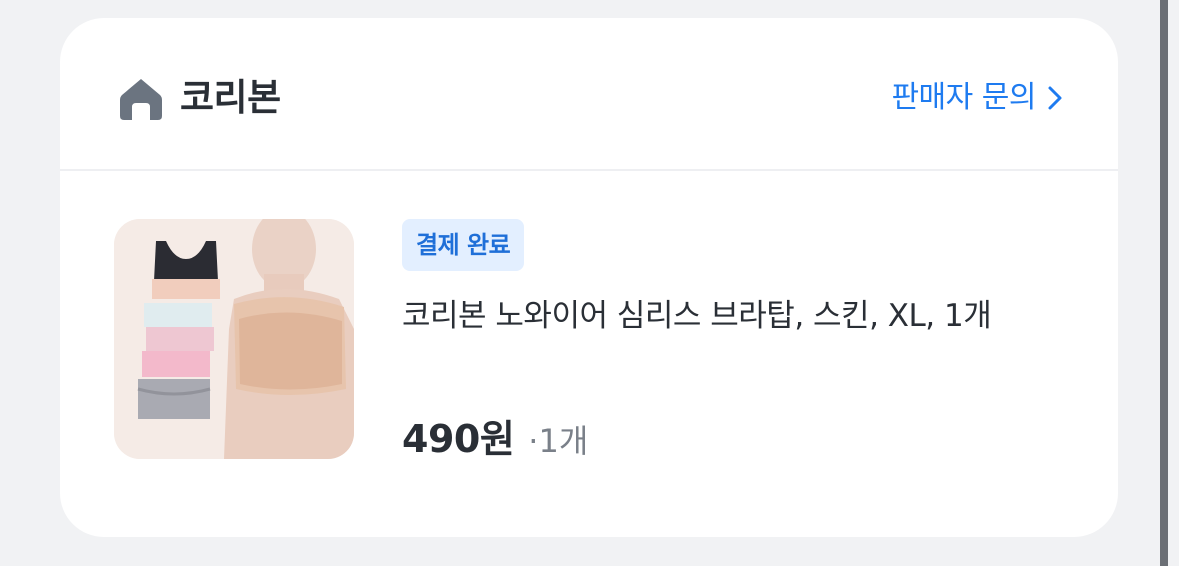 This screenshot has height=566, width=1179. What do you see at coordinates (230, 98) in the screenshot?
I see `seller-name: 코리본` at bounding box center [230, 98].